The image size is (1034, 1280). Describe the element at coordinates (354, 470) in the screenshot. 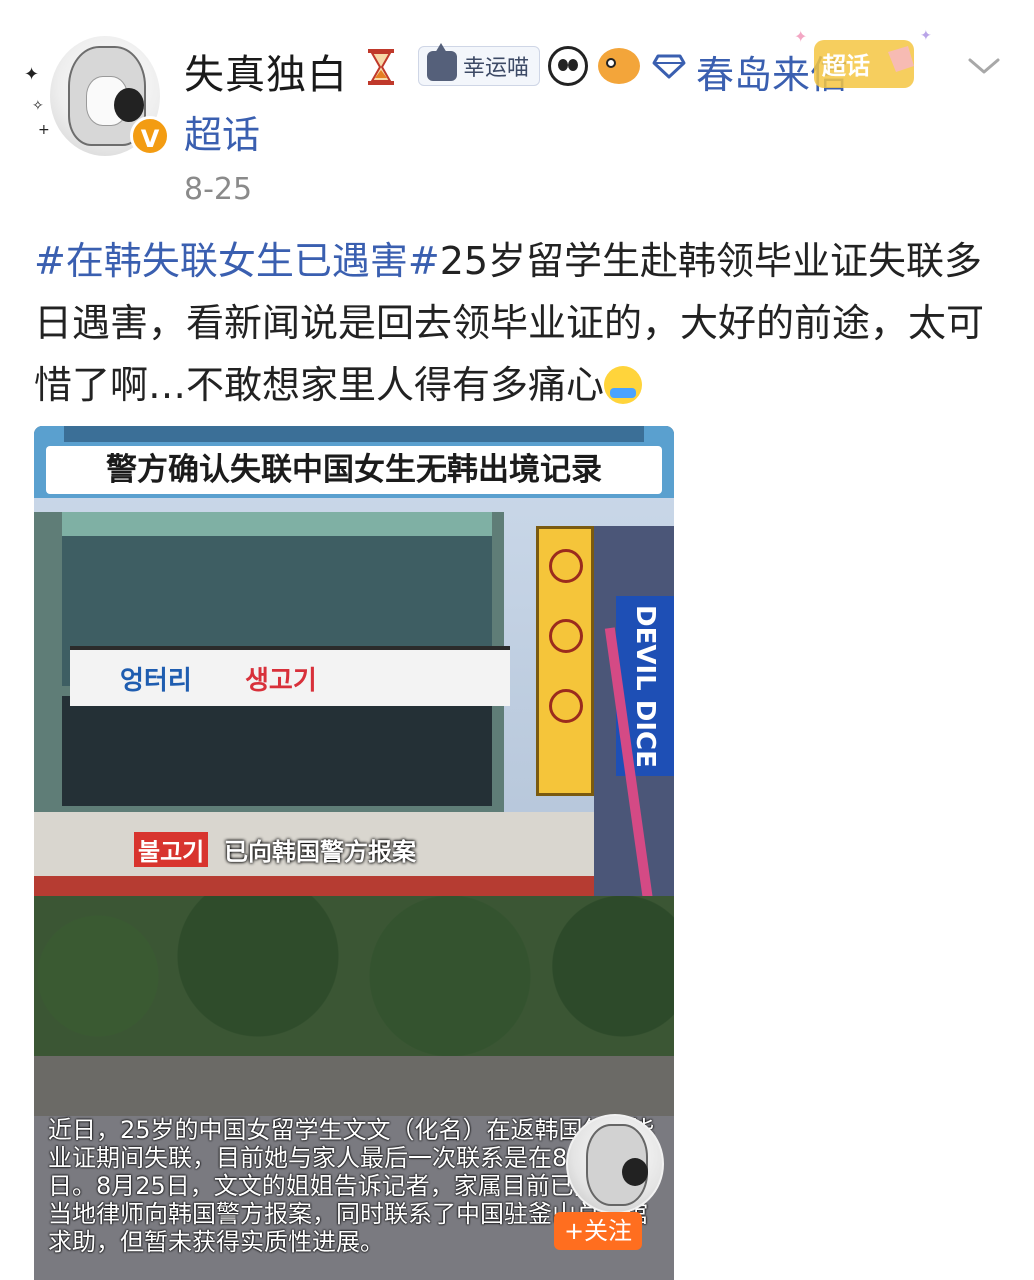

I see `news-title: 警方确认失联中国女生无韩出境记录` at that location.